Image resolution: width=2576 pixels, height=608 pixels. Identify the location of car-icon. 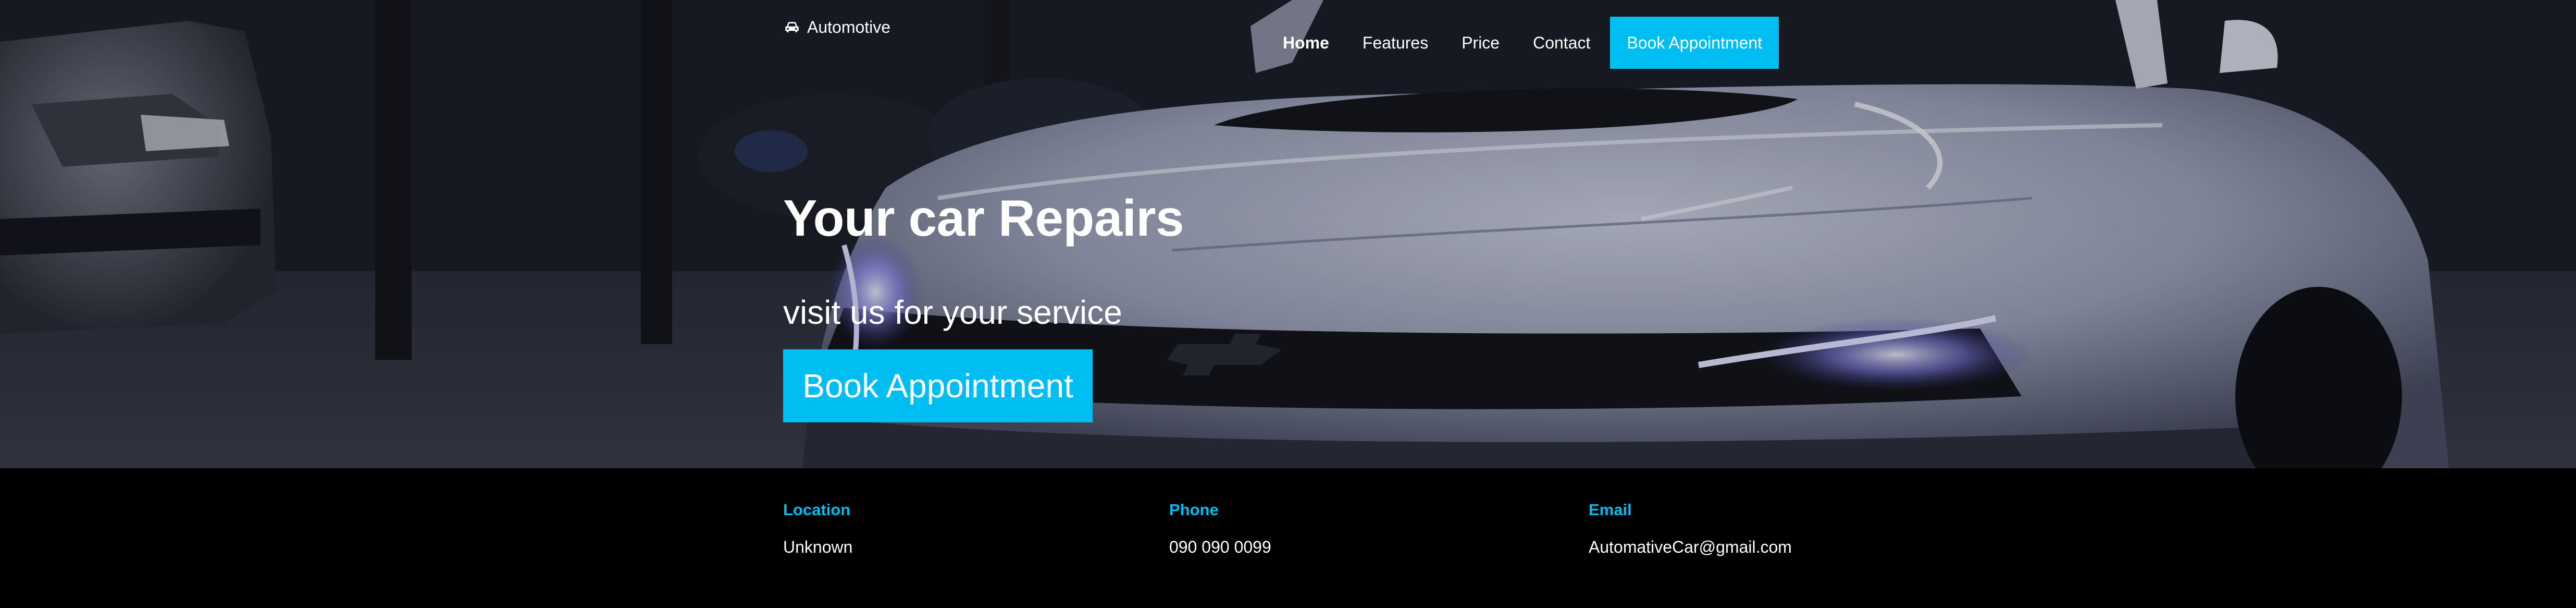
(792, 27).